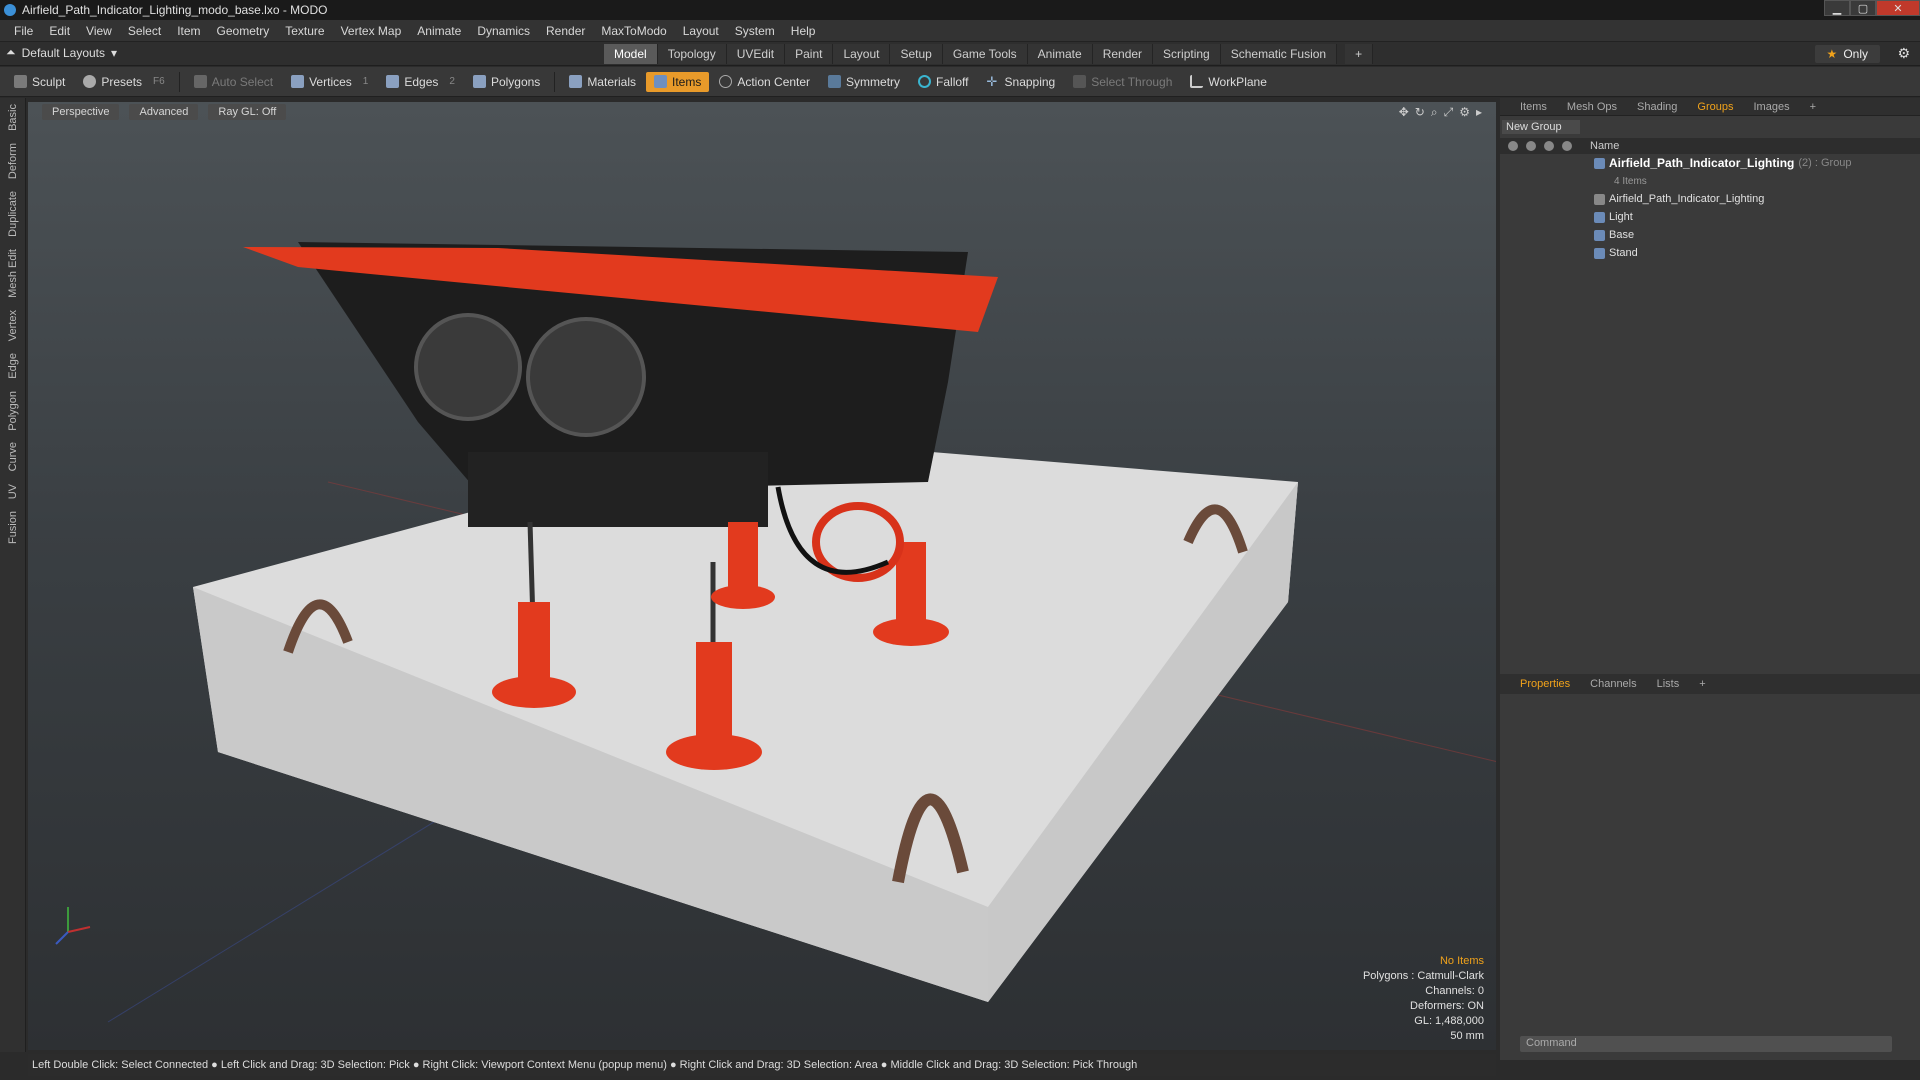  What do you see at coordinates (247, 112) in the screenshot?
I see `raygl-toggle: Ray GL: Off` at bounding box center [247, 112].